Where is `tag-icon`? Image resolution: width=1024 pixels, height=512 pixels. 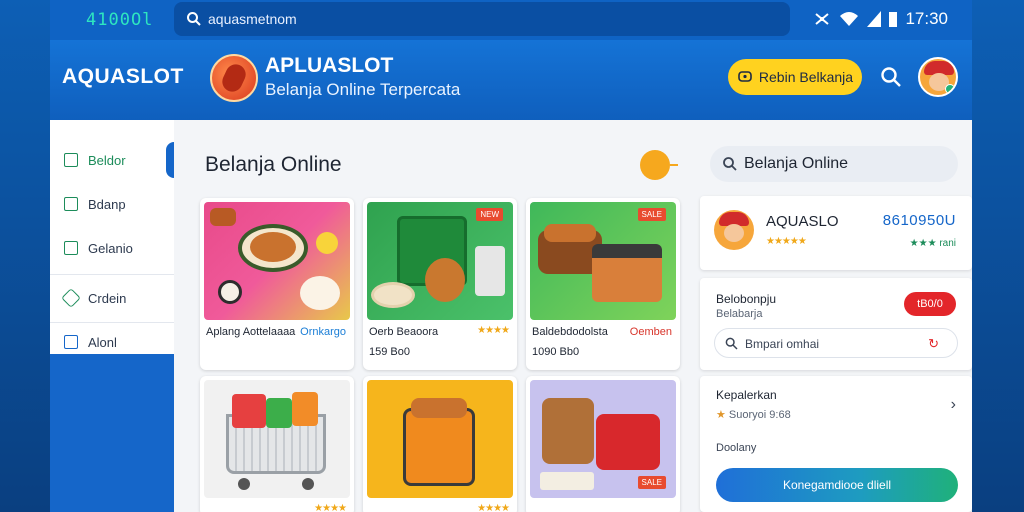
tag-icon is located at coordinates (71, 298).